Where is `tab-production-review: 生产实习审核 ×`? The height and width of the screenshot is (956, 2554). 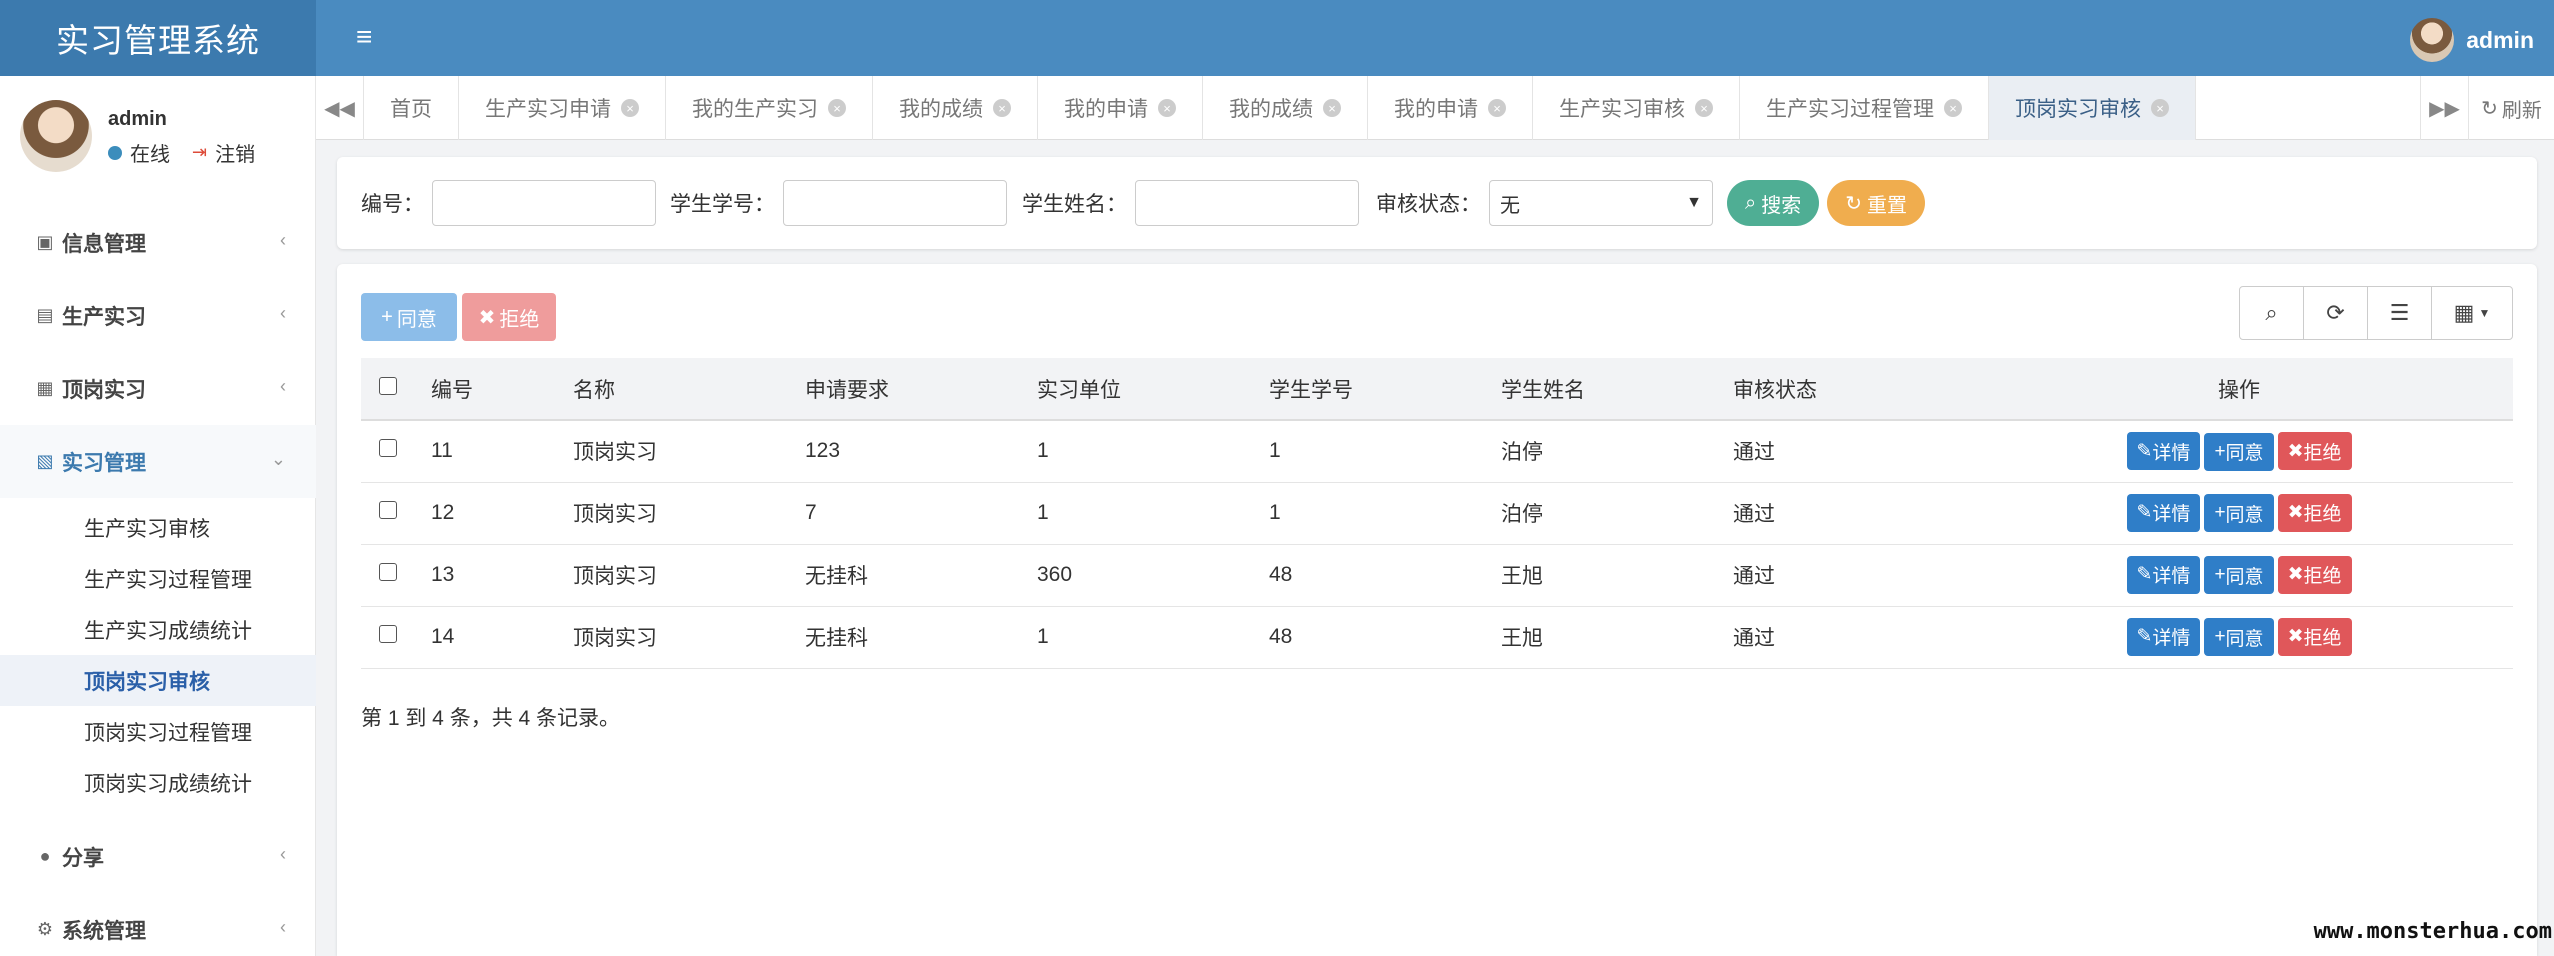
tab-production-review: 生产实习审核 × is located at coordinates (1636, 108).